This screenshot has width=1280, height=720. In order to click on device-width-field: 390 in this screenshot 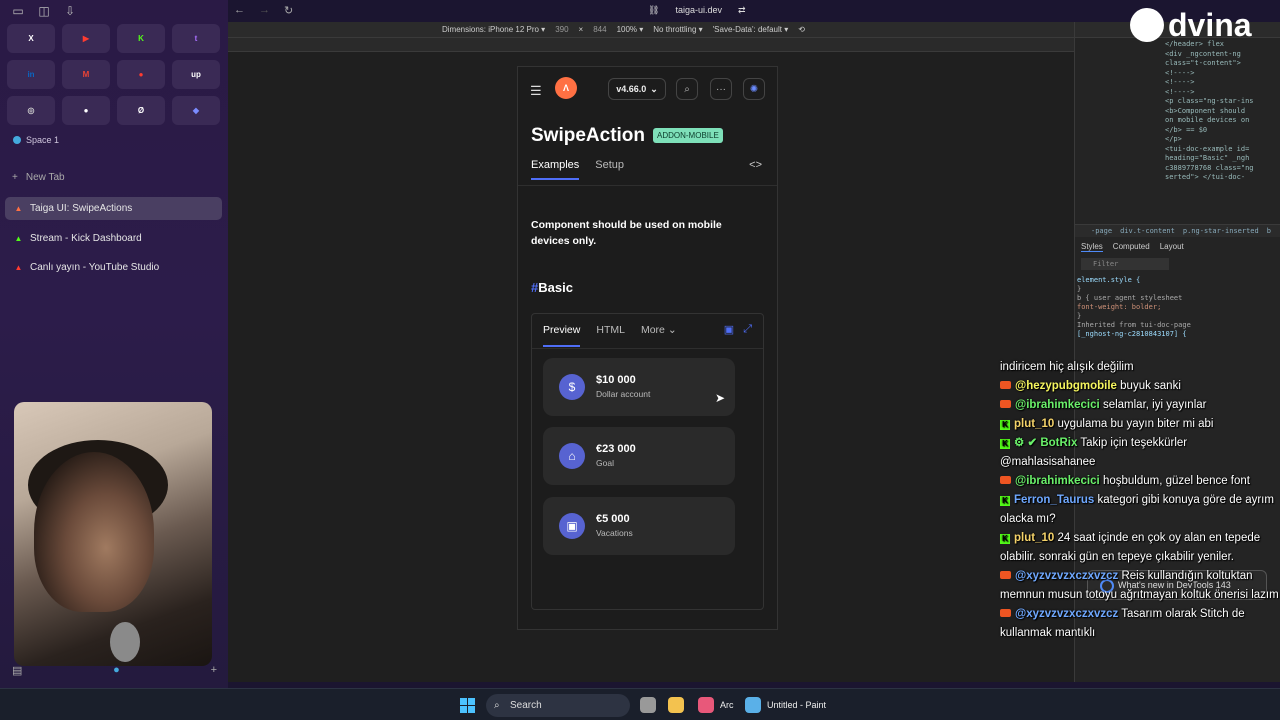, I will do `click(561, 29)`.